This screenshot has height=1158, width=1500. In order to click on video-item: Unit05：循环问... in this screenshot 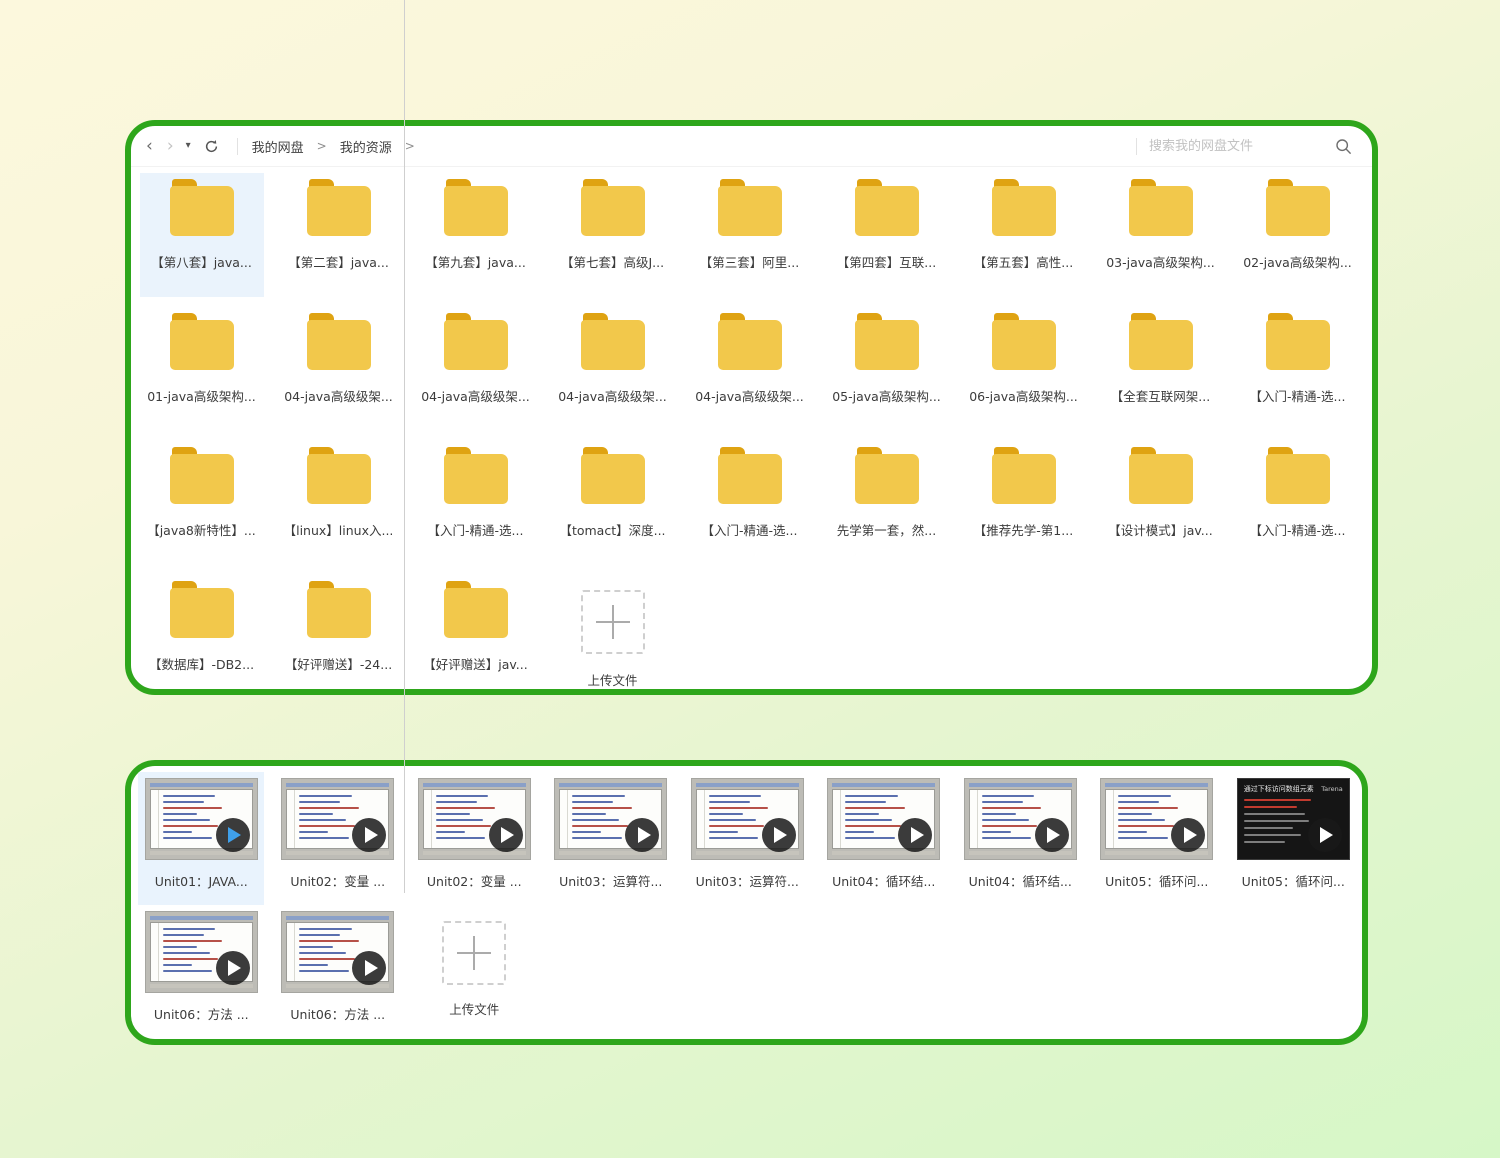, I will do `click(1157, 838)`.